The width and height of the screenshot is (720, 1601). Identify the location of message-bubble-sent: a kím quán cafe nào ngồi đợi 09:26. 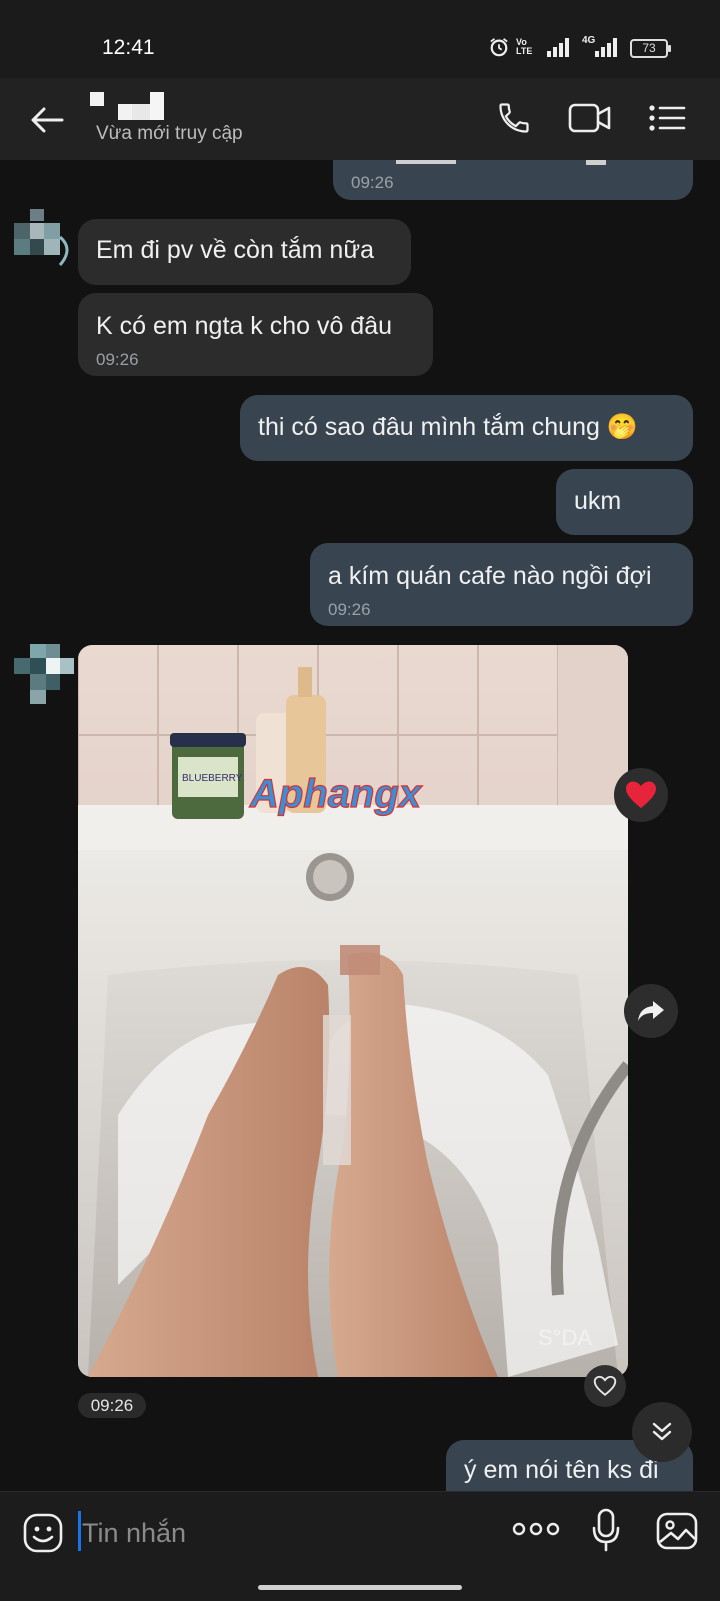
(501, 584).